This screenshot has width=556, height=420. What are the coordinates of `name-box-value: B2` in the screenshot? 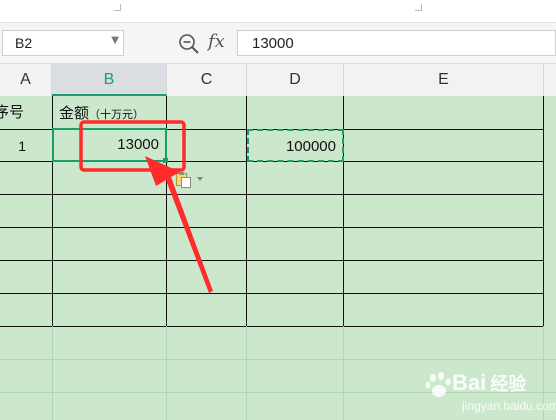 It's located at (24, 43).